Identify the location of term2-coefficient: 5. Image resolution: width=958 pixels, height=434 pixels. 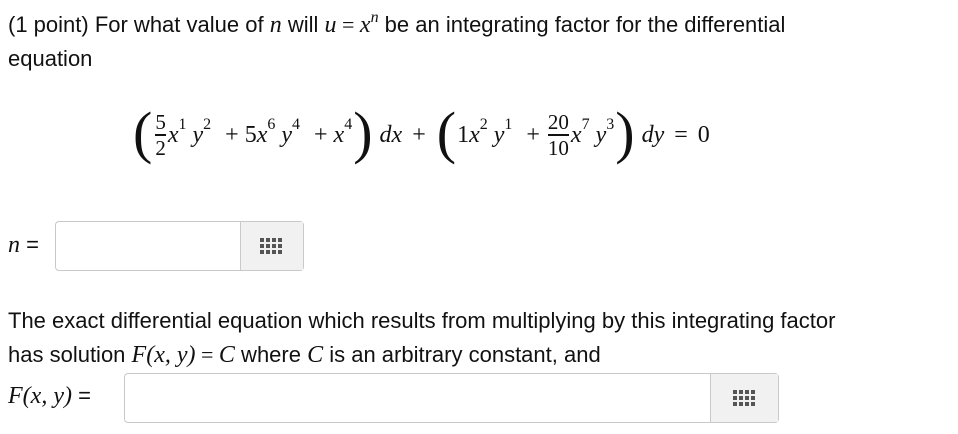
(250, 134).